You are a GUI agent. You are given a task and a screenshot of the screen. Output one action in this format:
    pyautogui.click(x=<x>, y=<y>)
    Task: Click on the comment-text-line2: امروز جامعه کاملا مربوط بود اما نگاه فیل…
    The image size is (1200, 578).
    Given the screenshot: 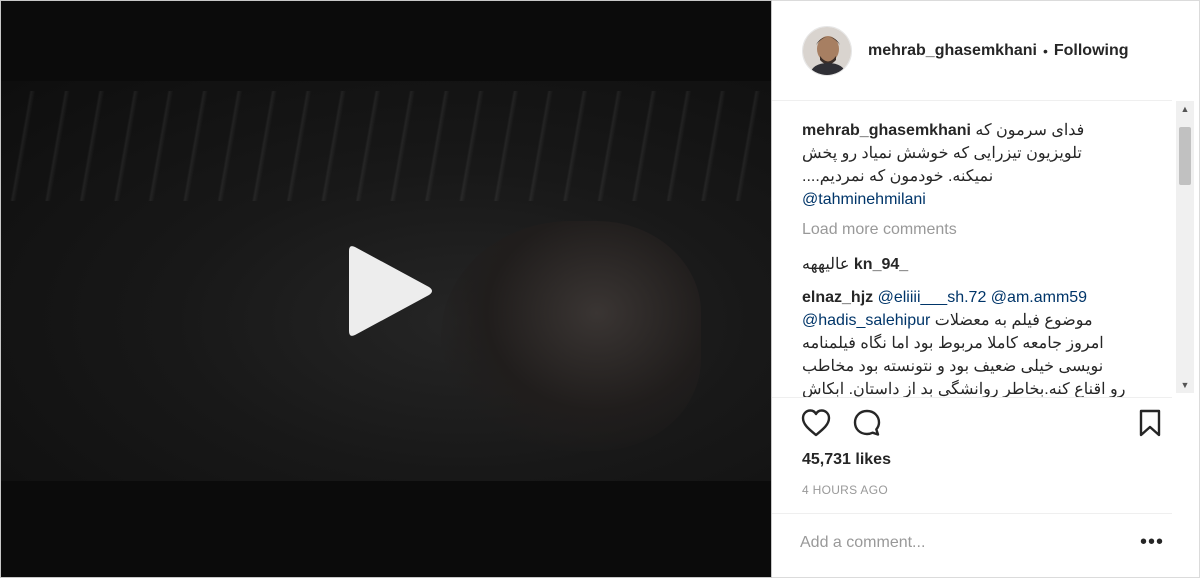 What is the action you would take?
    pyautogui.click(x=953, y=343)
    